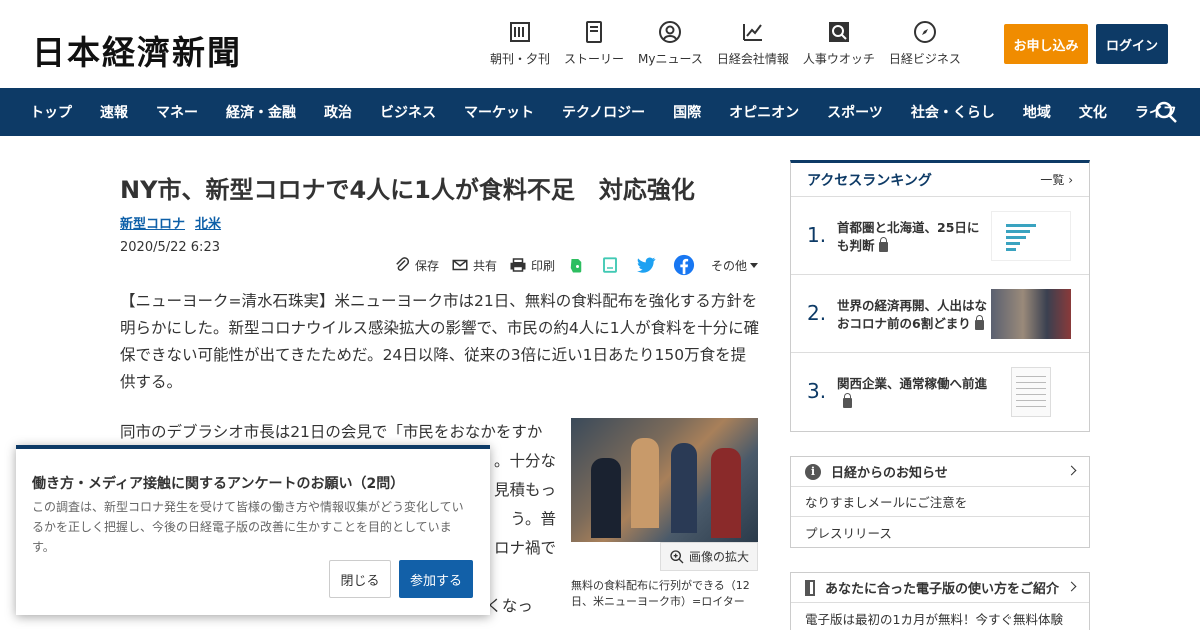 The height and width of the screenshot is (630, 1200). I want to click on nav-item-society: 社会・くらし, so click(953, 112).